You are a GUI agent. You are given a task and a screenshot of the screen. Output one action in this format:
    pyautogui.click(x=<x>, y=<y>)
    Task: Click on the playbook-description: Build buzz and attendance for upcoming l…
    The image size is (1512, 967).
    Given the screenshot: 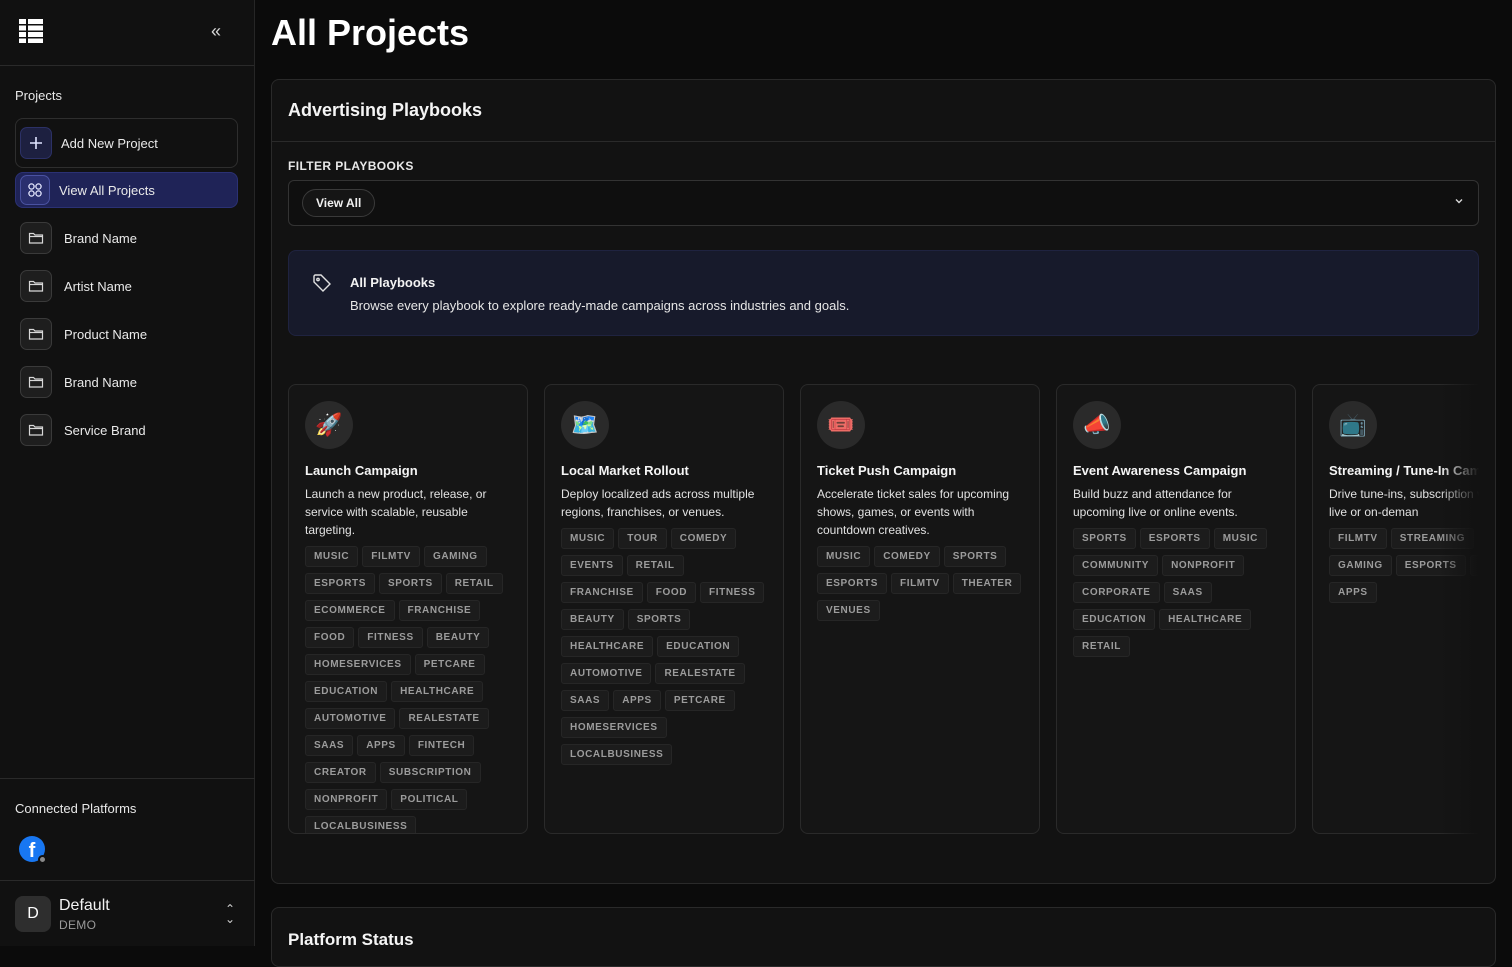 What is the action you would take?
    pyautogui.click(x=1155, y=503)
    